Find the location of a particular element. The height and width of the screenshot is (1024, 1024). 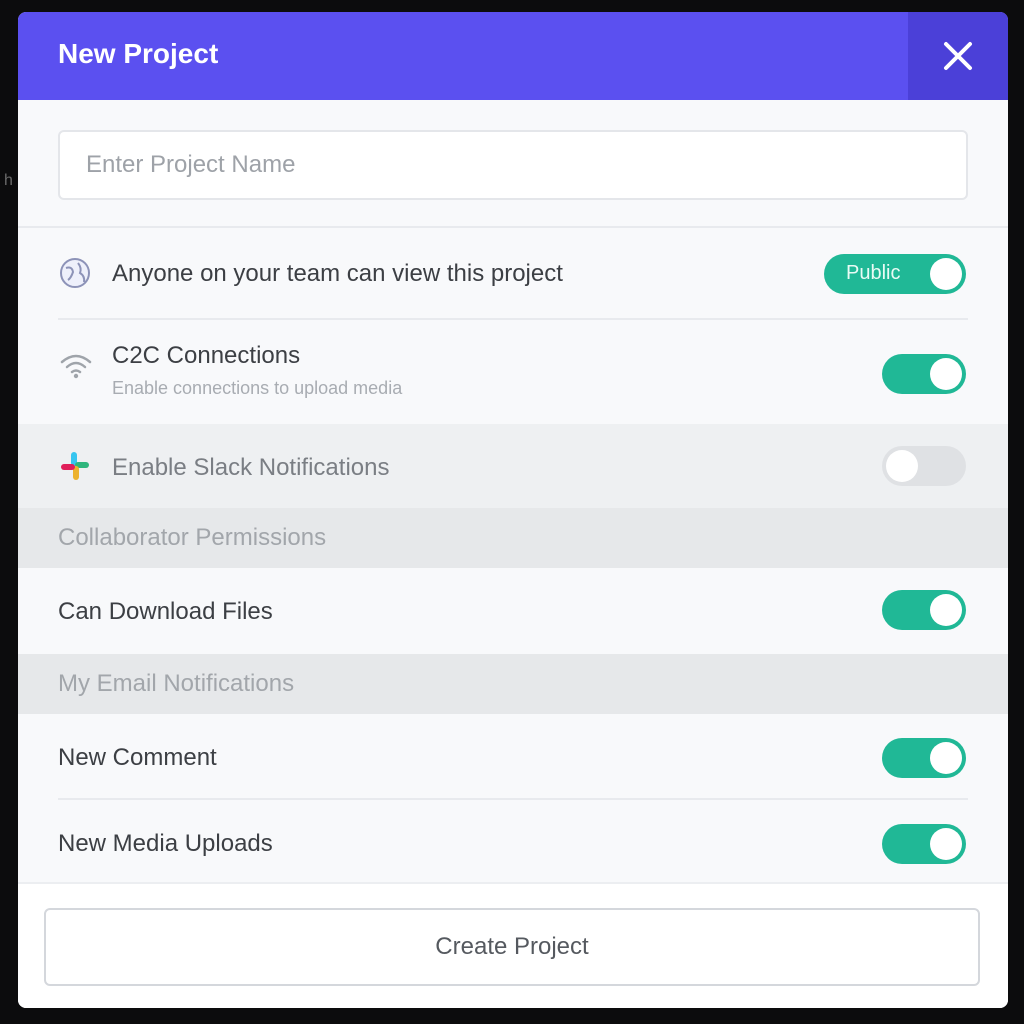

toggle-state-label: Public is located at coordinates (873, 273).